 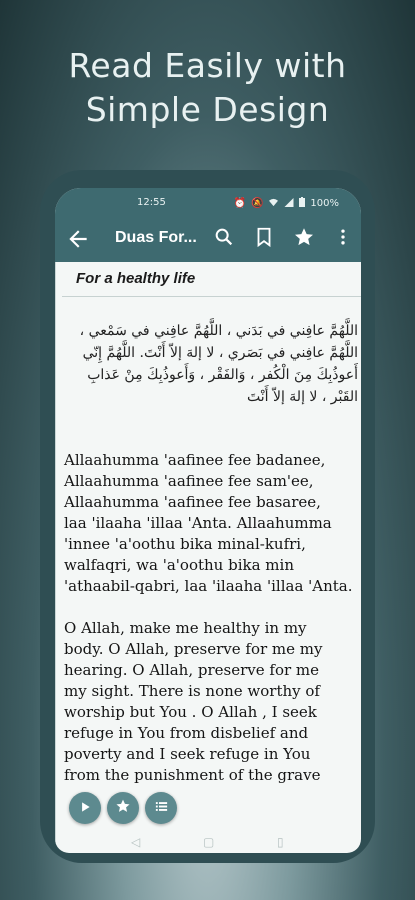 I want to click on play-audio-button, so click(x=85, y=808).